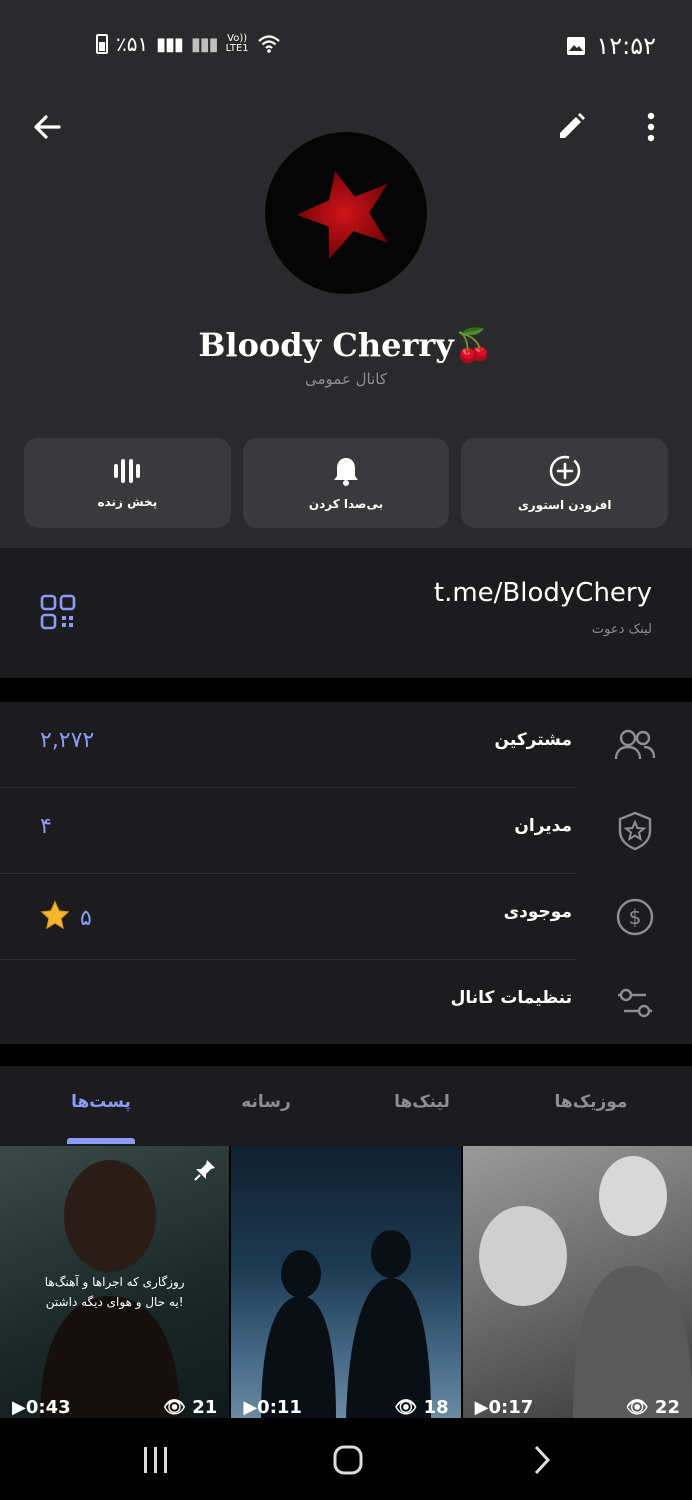 The image size is (692, 1500). What do you see at coordinates (101, 1102) in the screenshot?
I see `tab-posts: پست‌ها` at bounding box center [101, 1102].